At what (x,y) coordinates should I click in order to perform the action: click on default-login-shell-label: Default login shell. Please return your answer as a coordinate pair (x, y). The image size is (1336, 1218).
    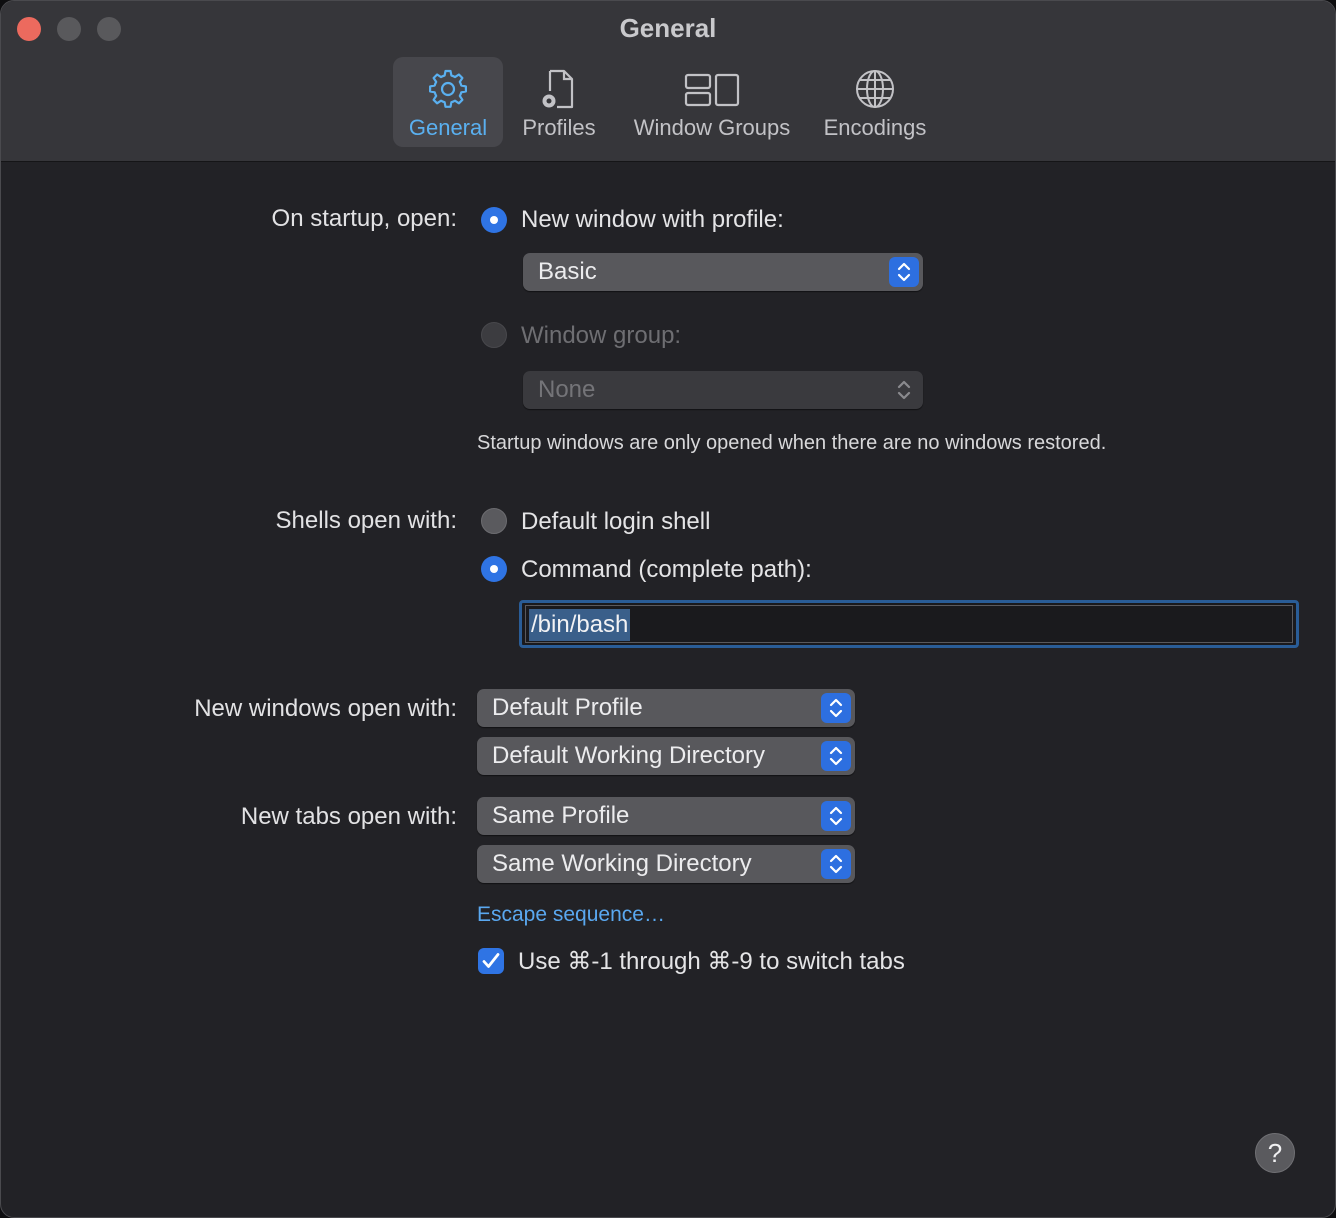
    Looking at the image, I should click on (616, 521).